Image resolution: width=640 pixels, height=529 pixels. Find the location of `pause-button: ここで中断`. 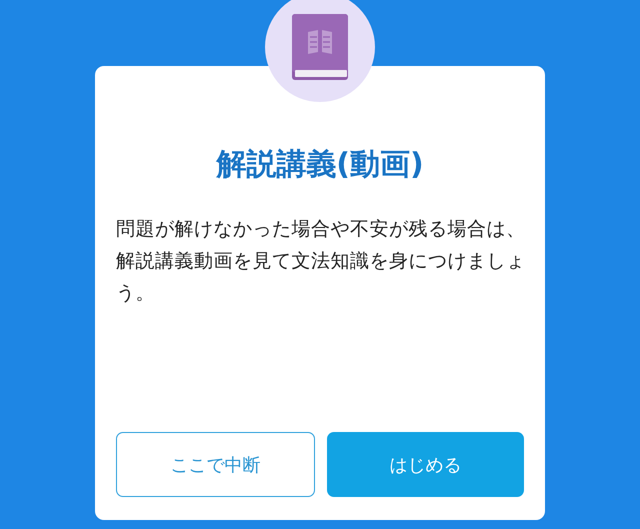

pause-button: ここで中断 is located at coordinates (215, 464).